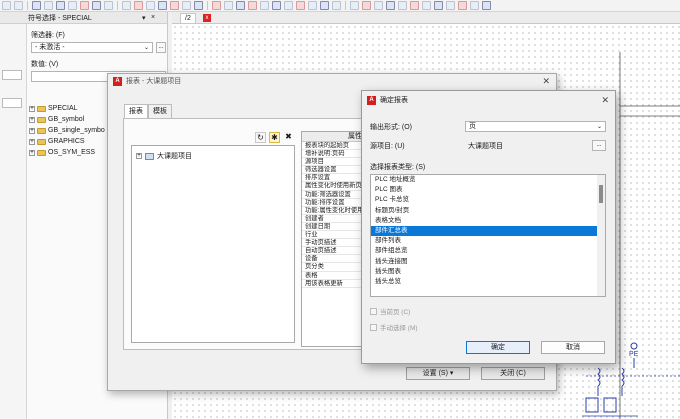 This screenshot has height=419, width=680. What do you see at coordinates (484, 241) in the screenshot?
I see `list-item: 部件列表` at bounding box center [484, 241].